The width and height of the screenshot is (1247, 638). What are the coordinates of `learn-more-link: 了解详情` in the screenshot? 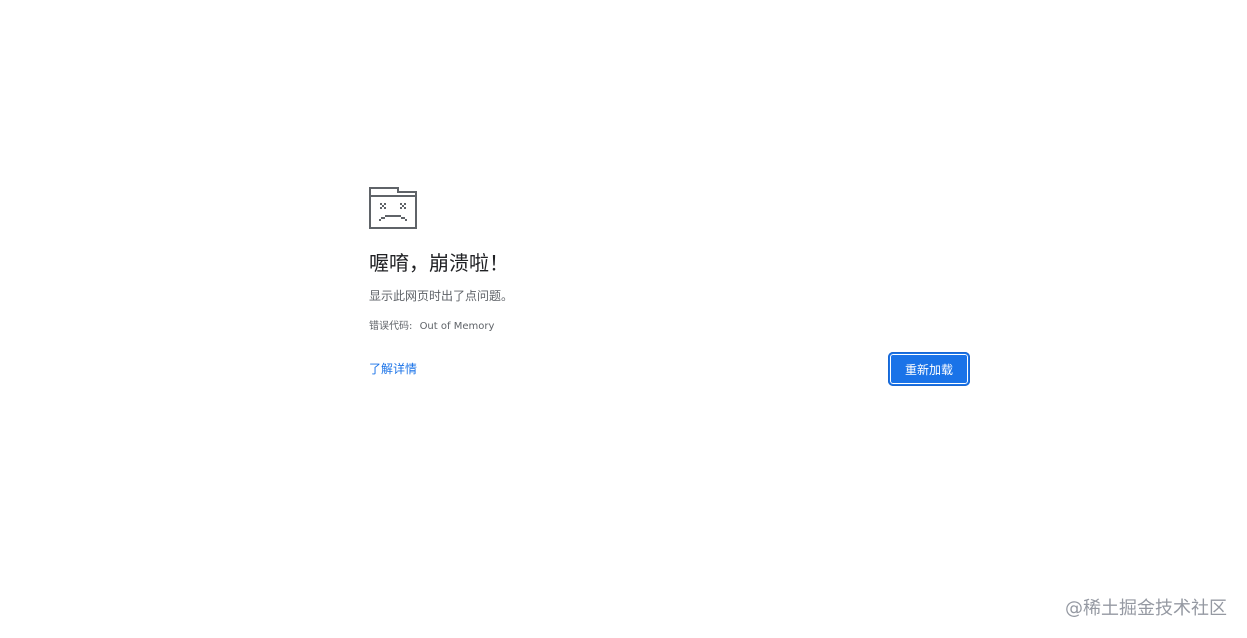 It's located at (393, 369).